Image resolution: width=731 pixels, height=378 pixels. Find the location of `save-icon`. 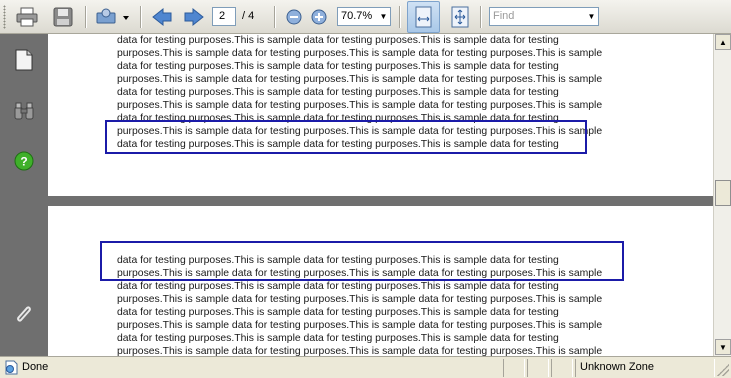

save-icon is located at coordinates (63, 17).